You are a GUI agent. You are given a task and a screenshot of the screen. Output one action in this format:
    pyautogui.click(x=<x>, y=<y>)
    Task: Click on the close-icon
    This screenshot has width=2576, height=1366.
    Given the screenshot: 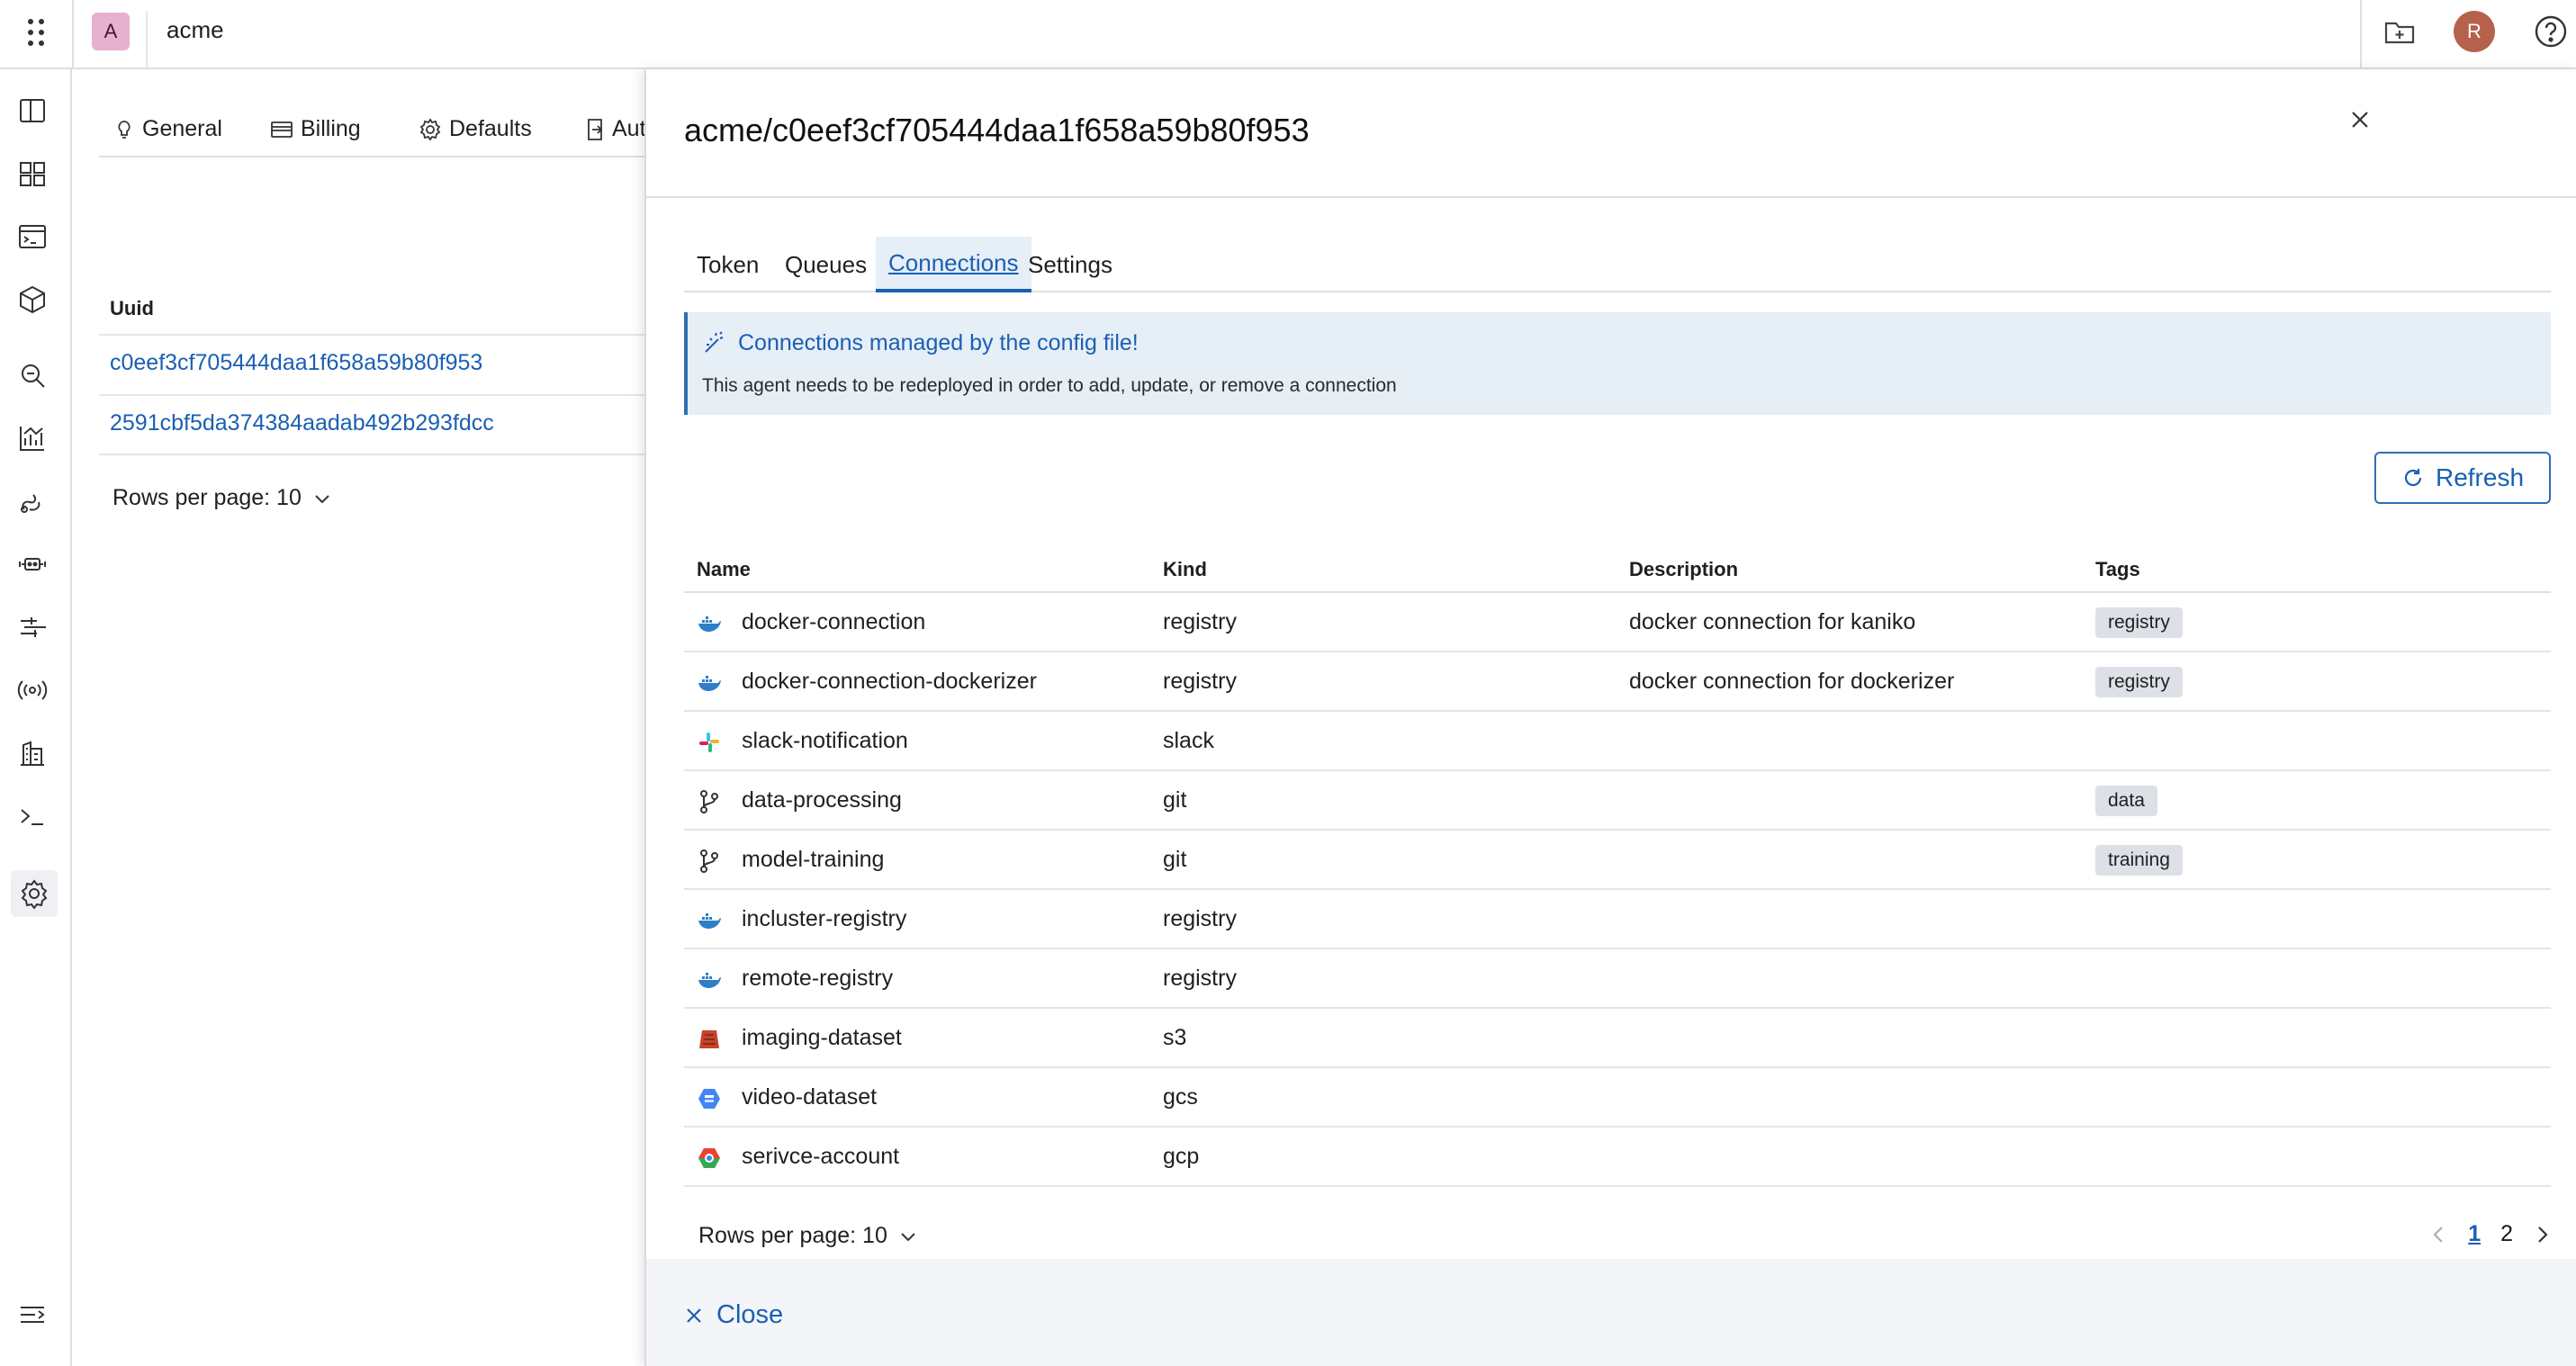 What is the action you would take?
    pyautogui.click(x=2360, y=119)
    